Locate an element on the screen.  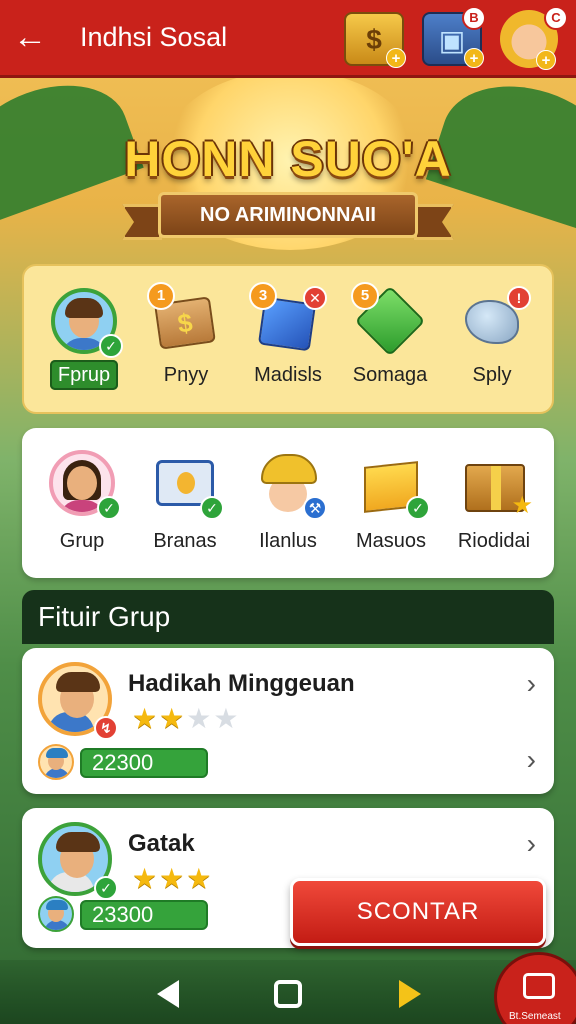
group-card: ↯ Hadikah Minggeuan ★★★★ › 22300 › is located at coordinates (288, 721).